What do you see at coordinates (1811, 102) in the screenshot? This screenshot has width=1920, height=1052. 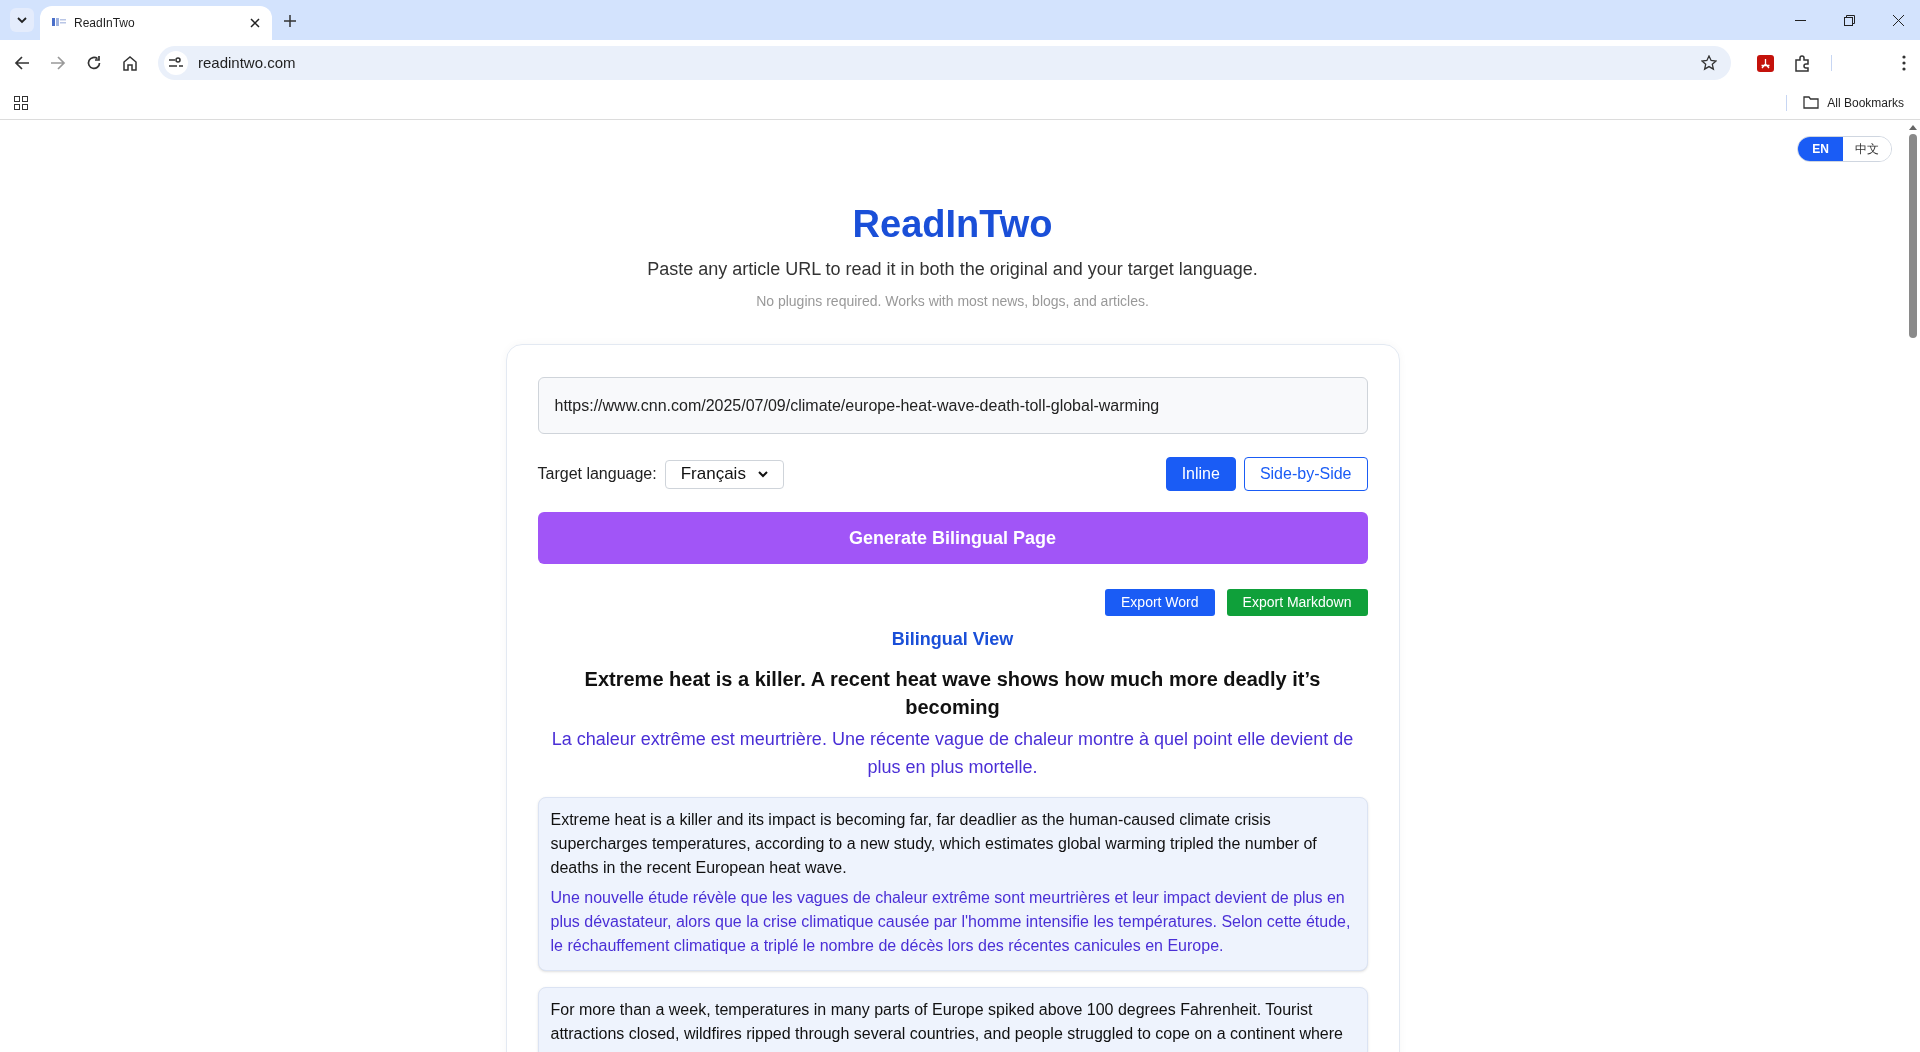 I see `folder-icon` at bounding box center [1811, 102].